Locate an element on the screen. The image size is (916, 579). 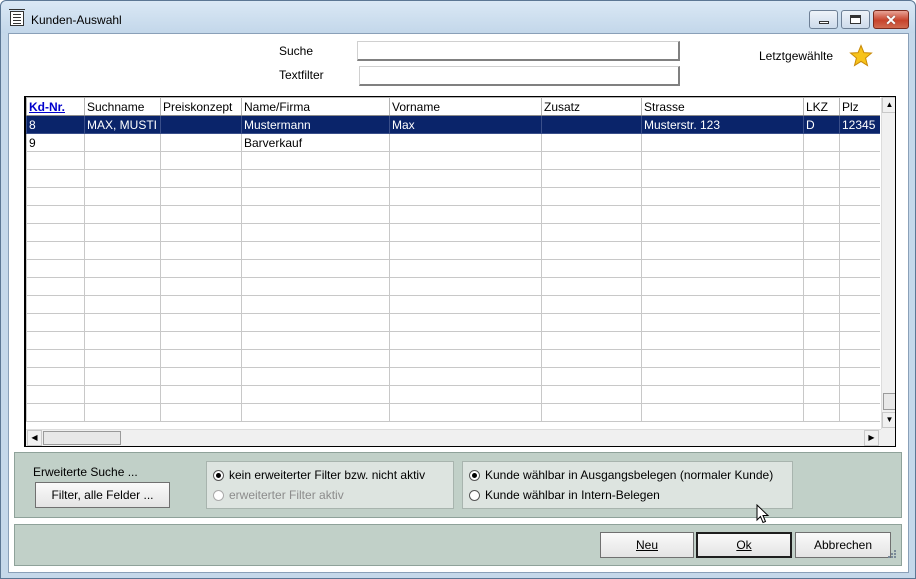
radio-unchecked-icon is located at coordinates (474, 495).